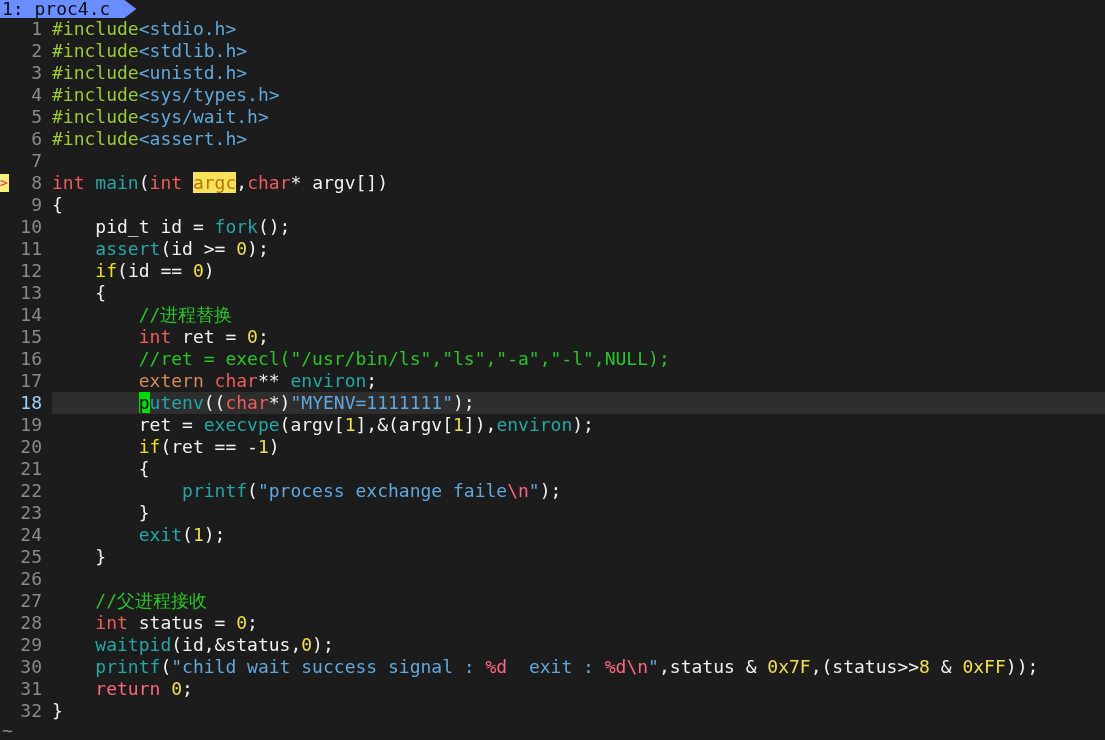 The height and width of the screenshot is (740, 1105). I want to click on code-line: return 0;, so click(143, 688).